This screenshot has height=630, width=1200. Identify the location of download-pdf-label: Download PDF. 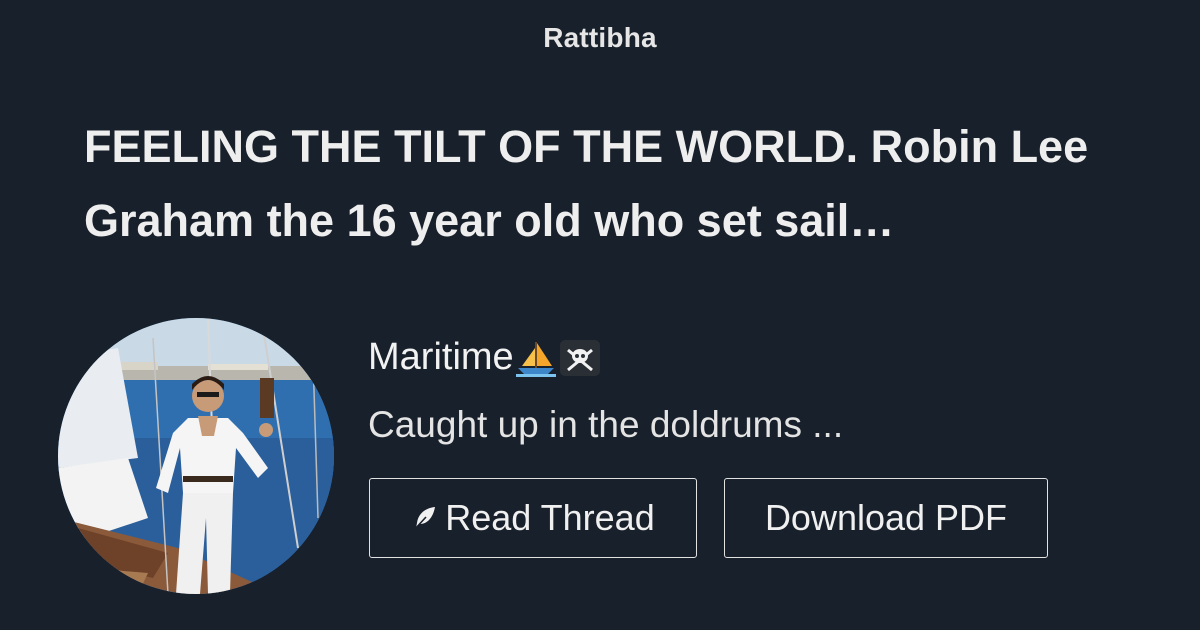
(886, 517).